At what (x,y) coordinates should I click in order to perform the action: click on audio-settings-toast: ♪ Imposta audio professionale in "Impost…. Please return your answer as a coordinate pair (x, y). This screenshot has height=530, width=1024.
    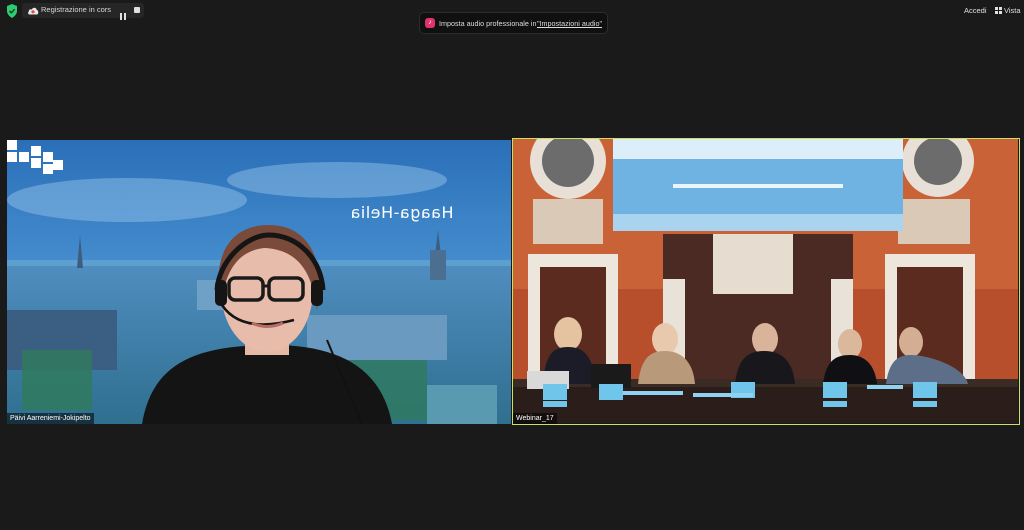
    Looking at the image, I should click on (513, 23).